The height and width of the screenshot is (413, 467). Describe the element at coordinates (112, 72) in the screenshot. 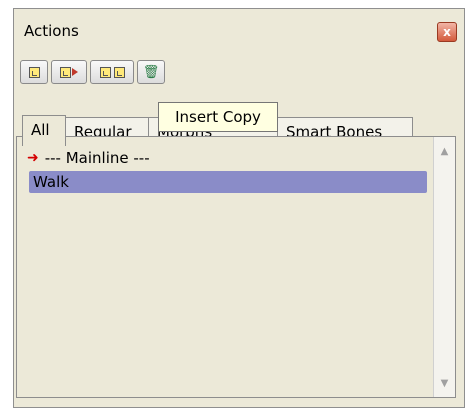

I see `insert-copy-button` at that location.